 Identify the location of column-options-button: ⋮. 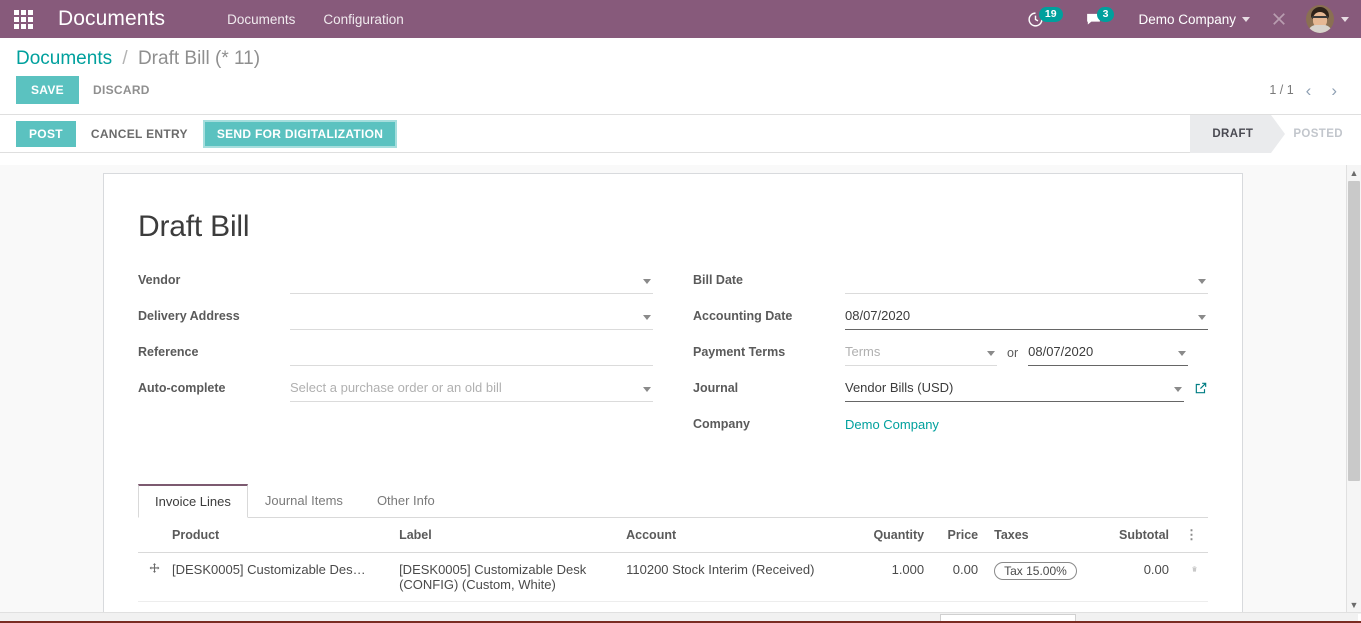
(1192, 535).